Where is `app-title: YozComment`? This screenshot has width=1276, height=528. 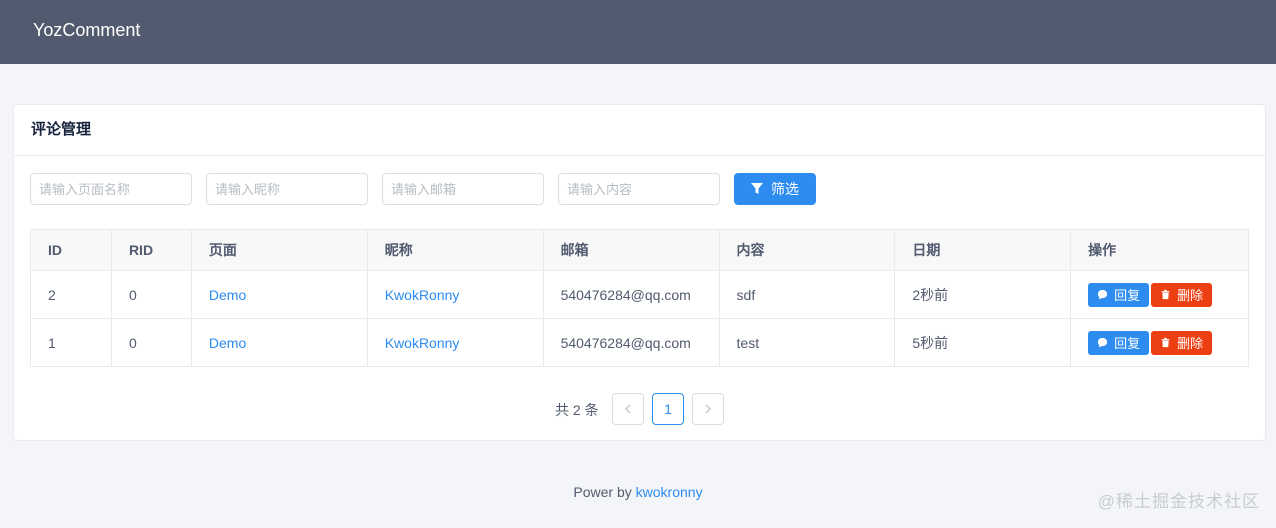
app-title: YozComment is located at coordinates (87, 30).